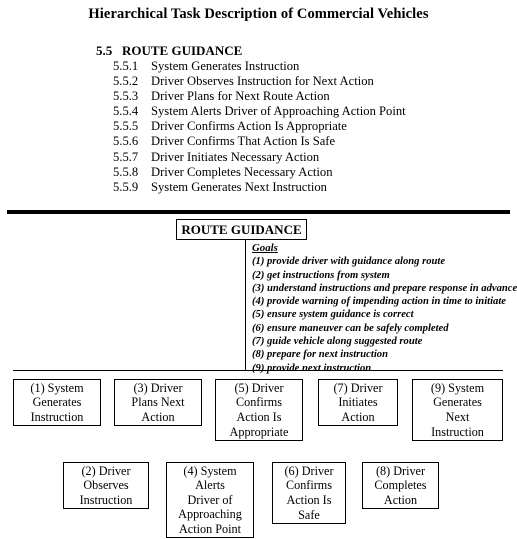 The height and width of the screenshot is (539, 517). I want to click on task-box-8-line2: Completes, so click(400, 485).